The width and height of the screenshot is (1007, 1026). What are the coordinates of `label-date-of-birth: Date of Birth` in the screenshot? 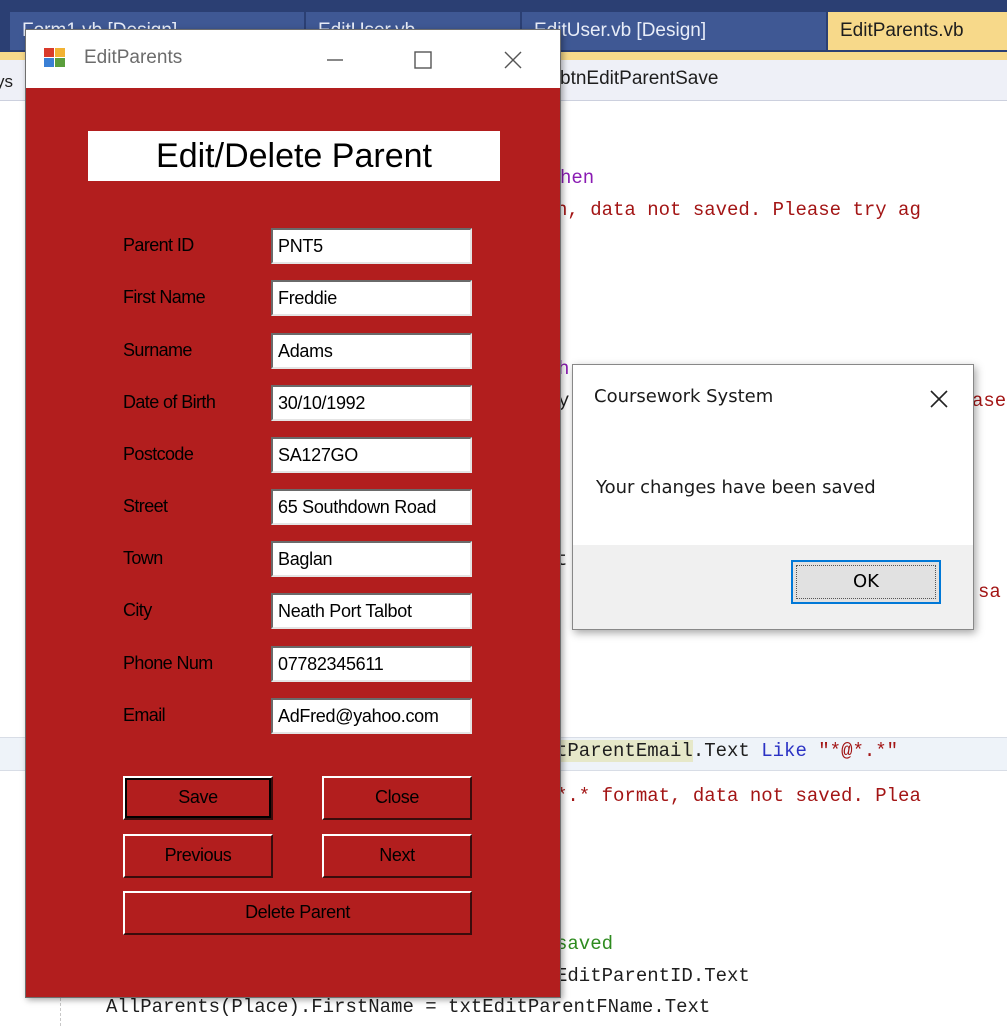 It's located at (169, 402).